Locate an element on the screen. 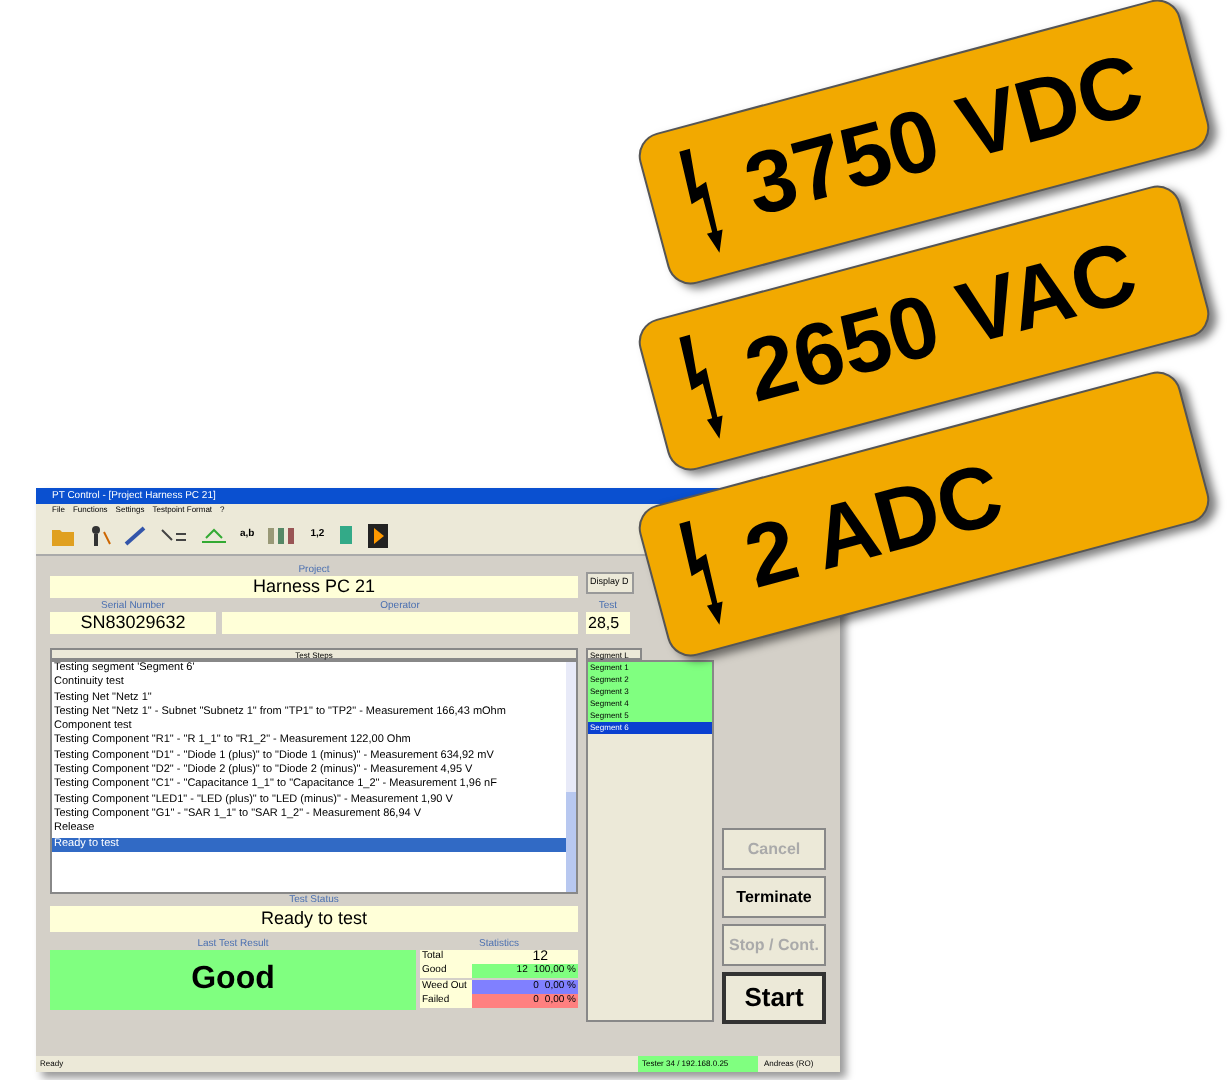 The width and height of the screenshot is (1232, 1080). result-panel: Good is located at coordinates (233, 980).